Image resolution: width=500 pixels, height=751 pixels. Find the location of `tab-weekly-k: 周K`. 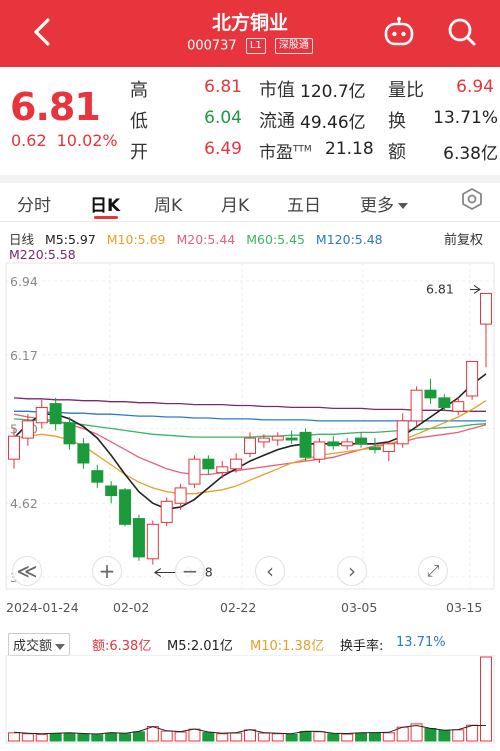

tab-weekly-k: 周K is located at coordinates (168, 203).